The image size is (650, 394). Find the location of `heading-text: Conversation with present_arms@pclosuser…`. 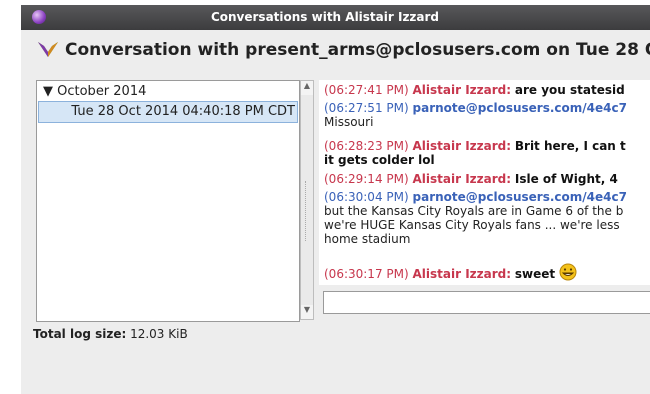

heading-text: Conversation with present_arms@pclosuser… is located at coordinates (357, 50).